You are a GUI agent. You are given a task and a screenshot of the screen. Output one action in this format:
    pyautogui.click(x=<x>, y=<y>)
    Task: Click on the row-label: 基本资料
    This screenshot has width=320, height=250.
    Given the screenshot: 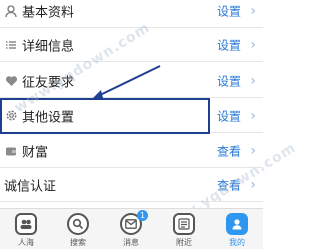 What is the action you would take?
    pyautogui.click(x=48, y=12)
    